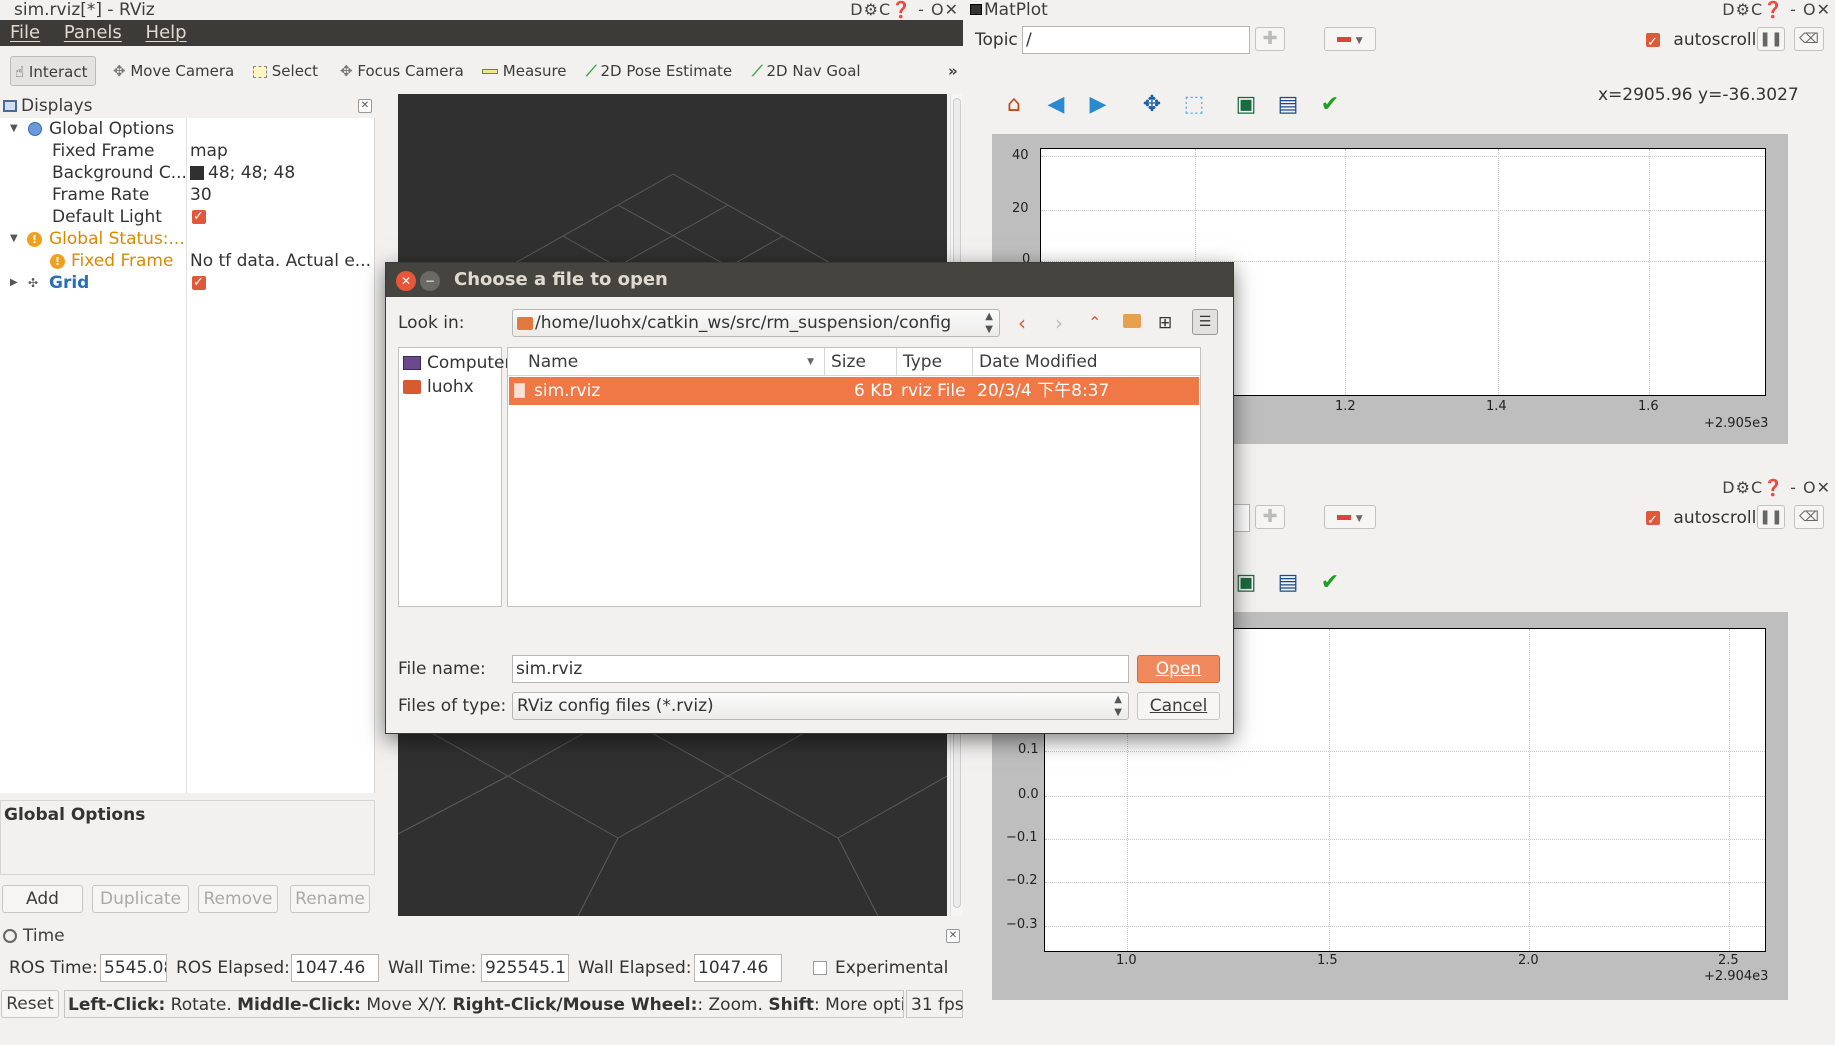  Describe the element at coordinates (42, 899) in the screenshot. I see `add-button: Add` at that location.